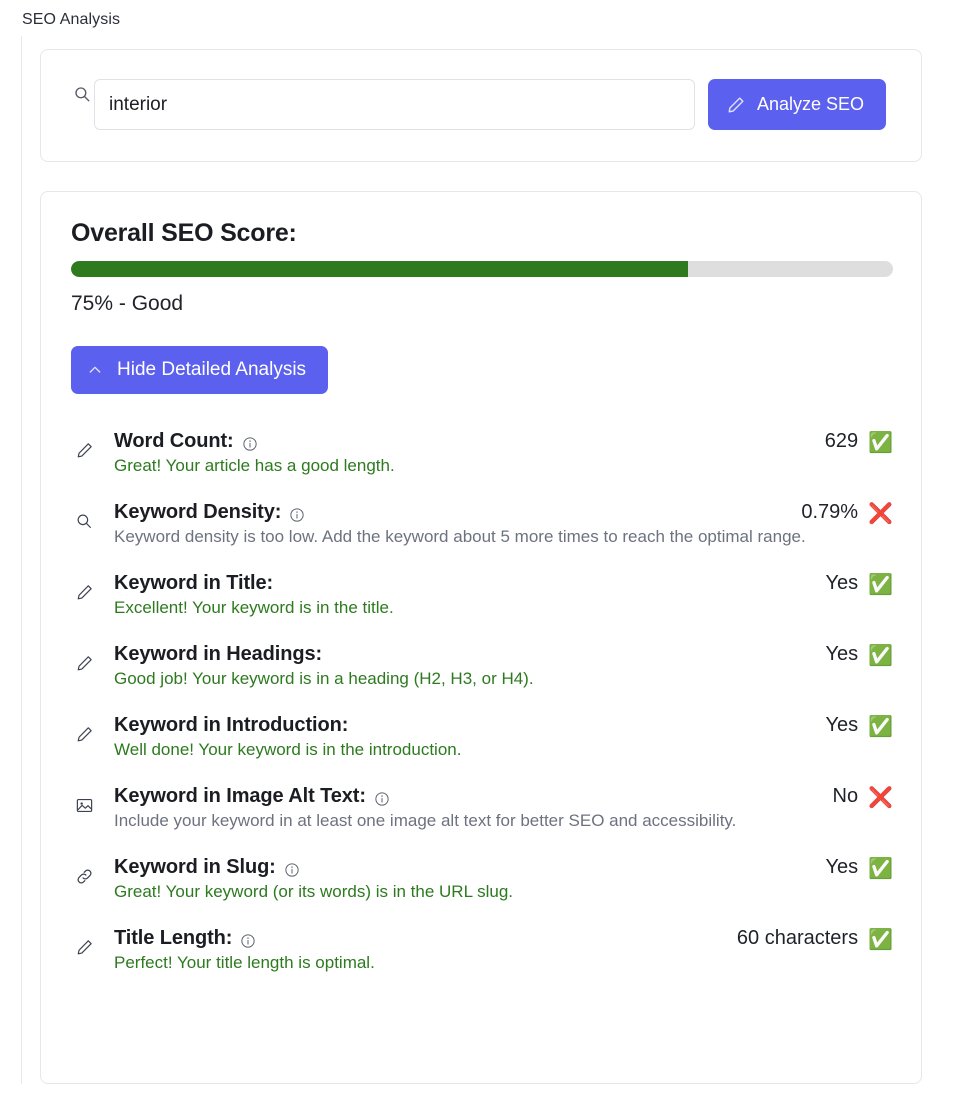 This screenshot has width=970, height=1112. I want to click on metric-name: Keyword in Image Alt Text:, so click(240, 796).